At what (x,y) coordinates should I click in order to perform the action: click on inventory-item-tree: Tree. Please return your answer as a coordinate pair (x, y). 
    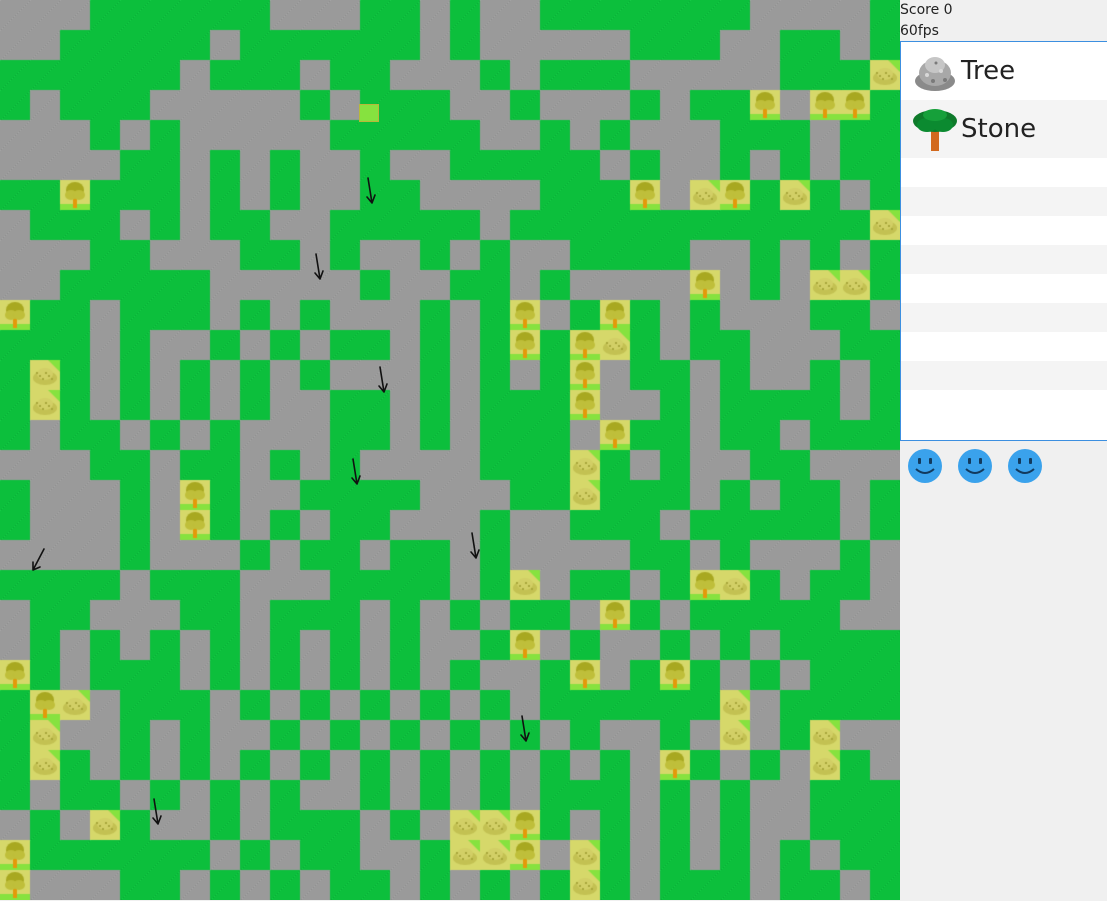
    Looking at the image, I should click on (1004, 71).